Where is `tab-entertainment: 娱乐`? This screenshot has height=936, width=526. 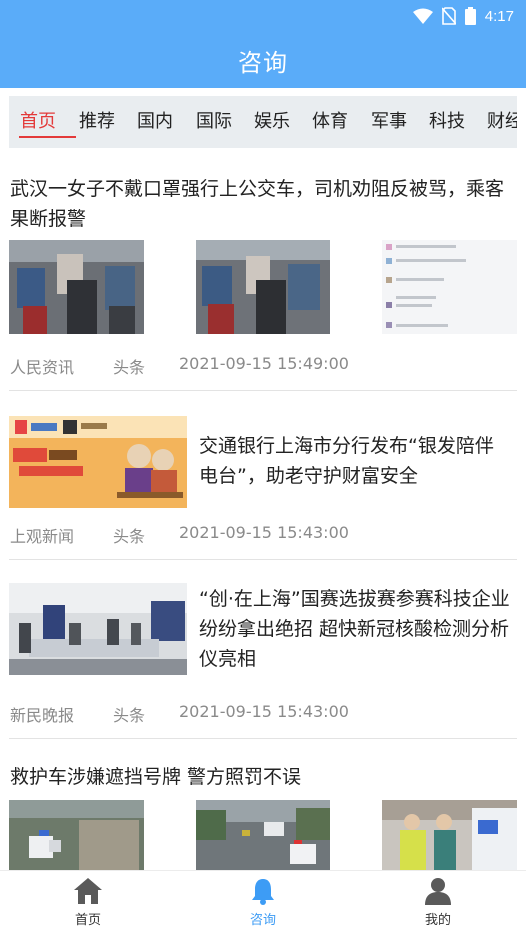
tab-entertainment: 娱乐 is located at coordinates (272, 122).